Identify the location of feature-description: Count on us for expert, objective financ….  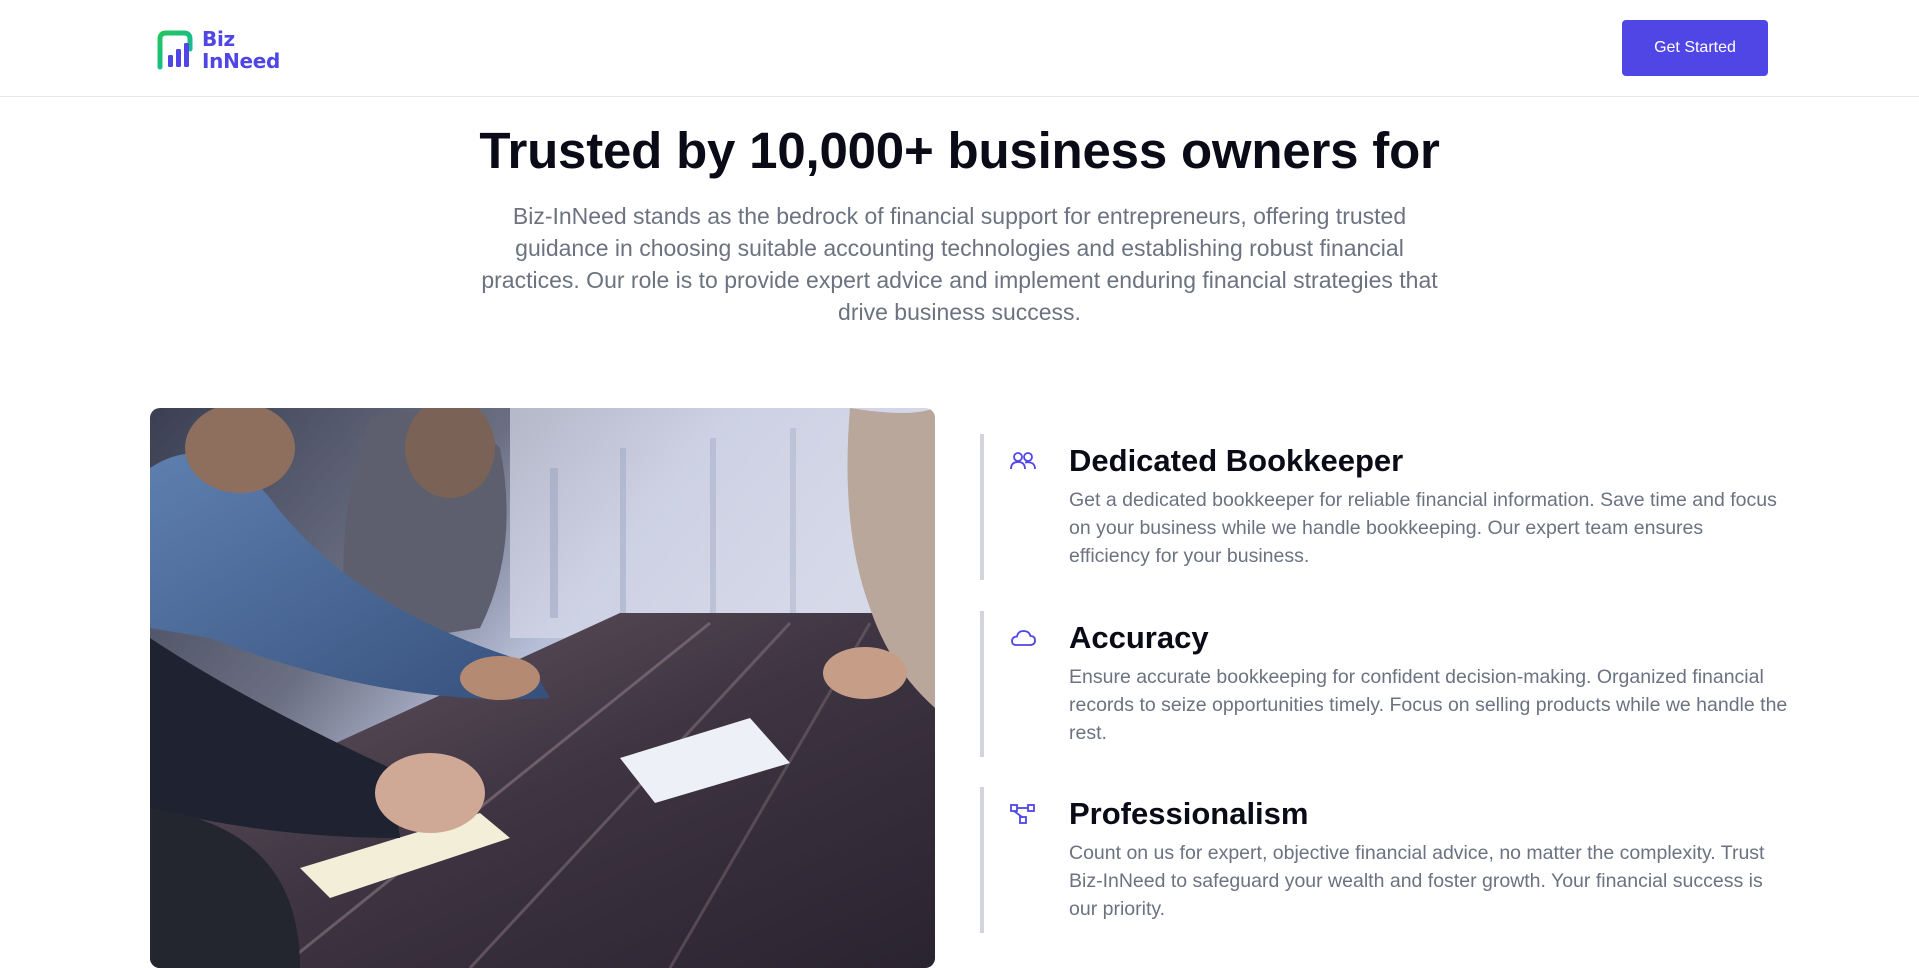
(1417, 881).